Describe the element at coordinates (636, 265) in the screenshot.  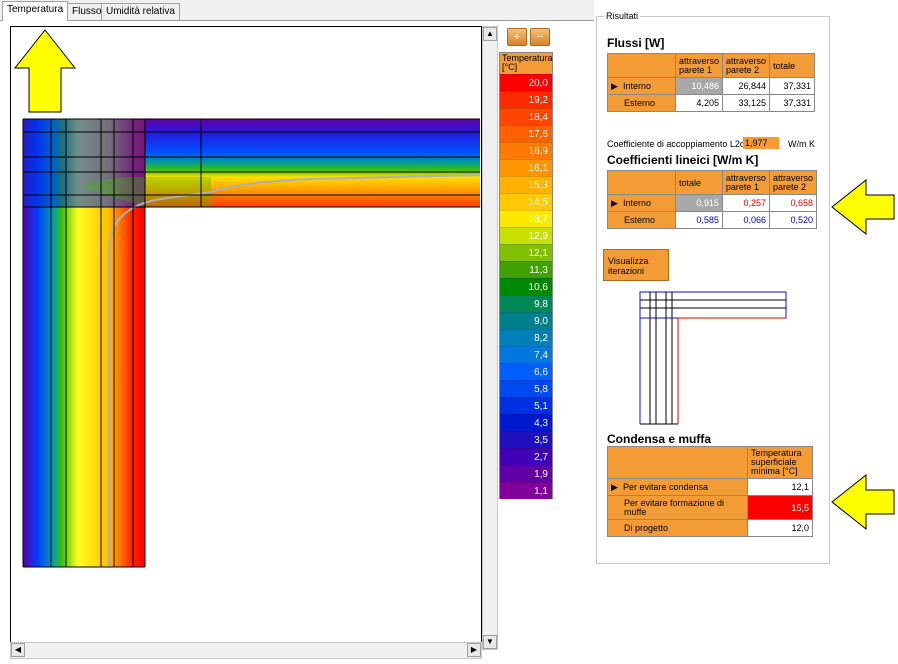
I see `visualizza-iterazioni-button: Visualizza iterazioni` at that location.